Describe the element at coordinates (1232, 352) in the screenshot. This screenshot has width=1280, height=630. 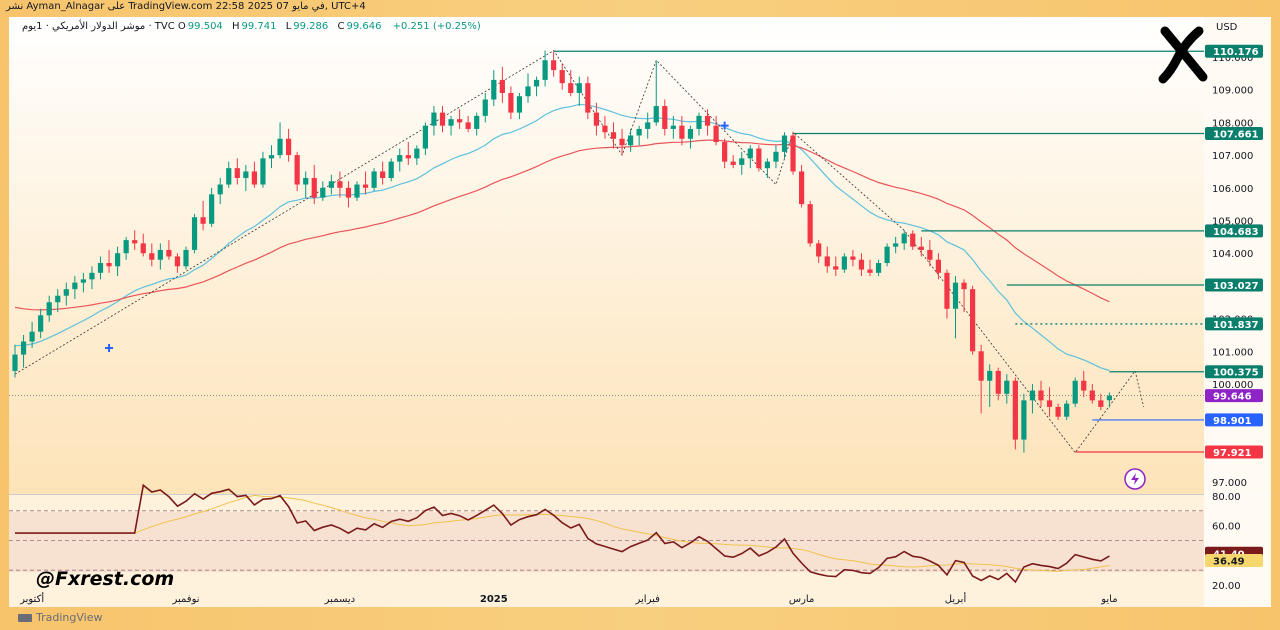
I see `price-axis-label: 101.000` at that location.